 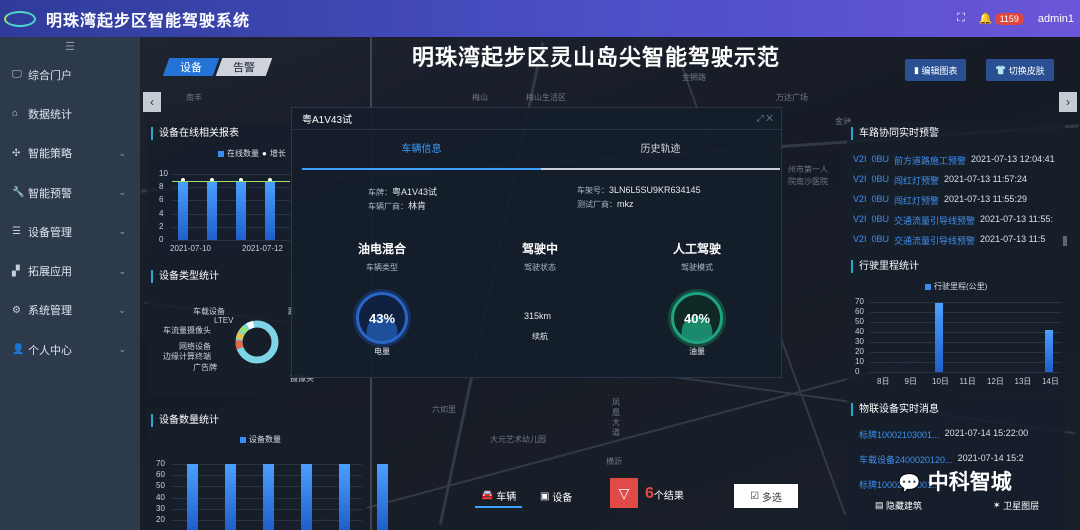 What do you see at coordinates (940, 381) in the screenshot?
I see `x-tick-label: 10日` at bounding box center [940, 381].